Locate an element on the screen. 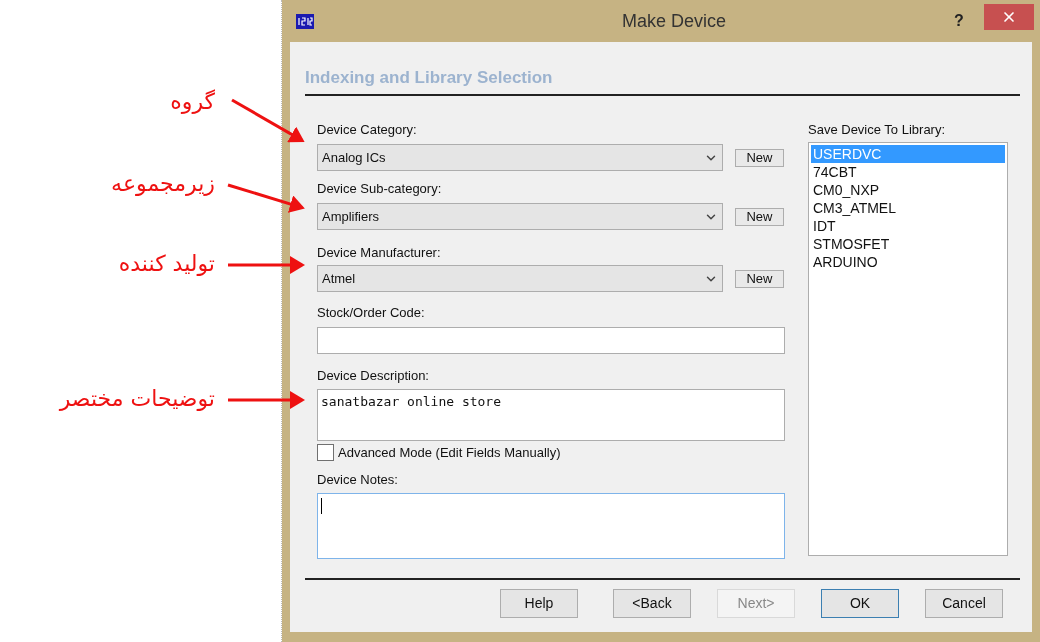 The width and height of the screenshot is (1040, 642). dropdown: Analog ICs is located at coordinates (520, 157).